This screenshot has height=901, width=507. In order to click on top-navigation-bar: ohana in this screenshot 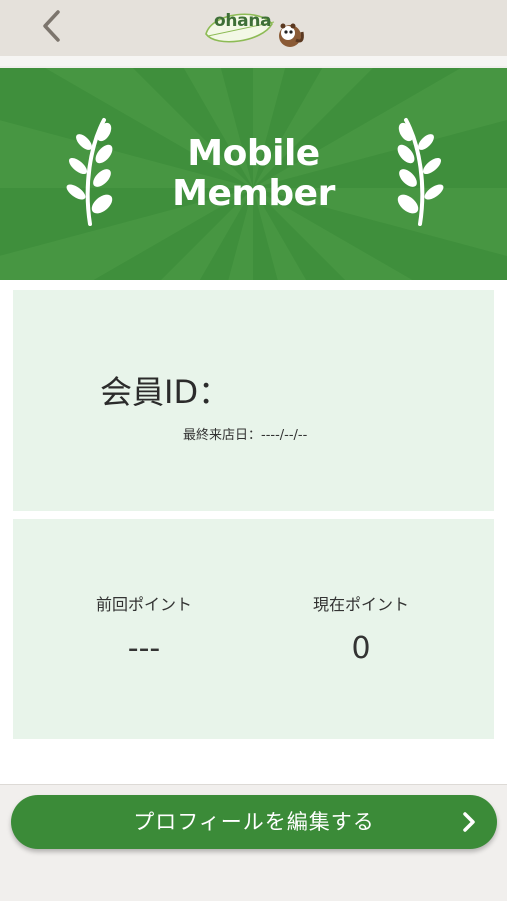, I will do `click(253, 28)`.